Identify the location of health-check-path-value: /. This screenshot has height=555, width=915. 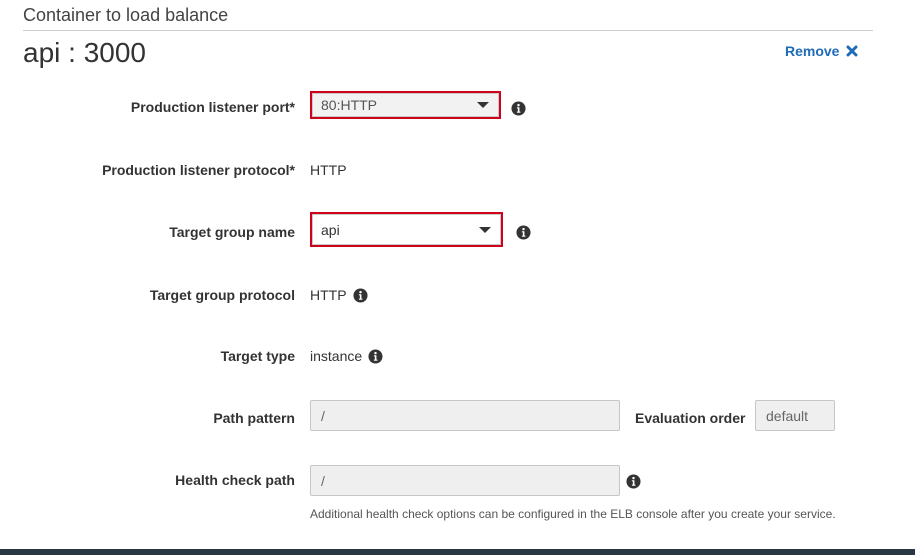
(323, 480).